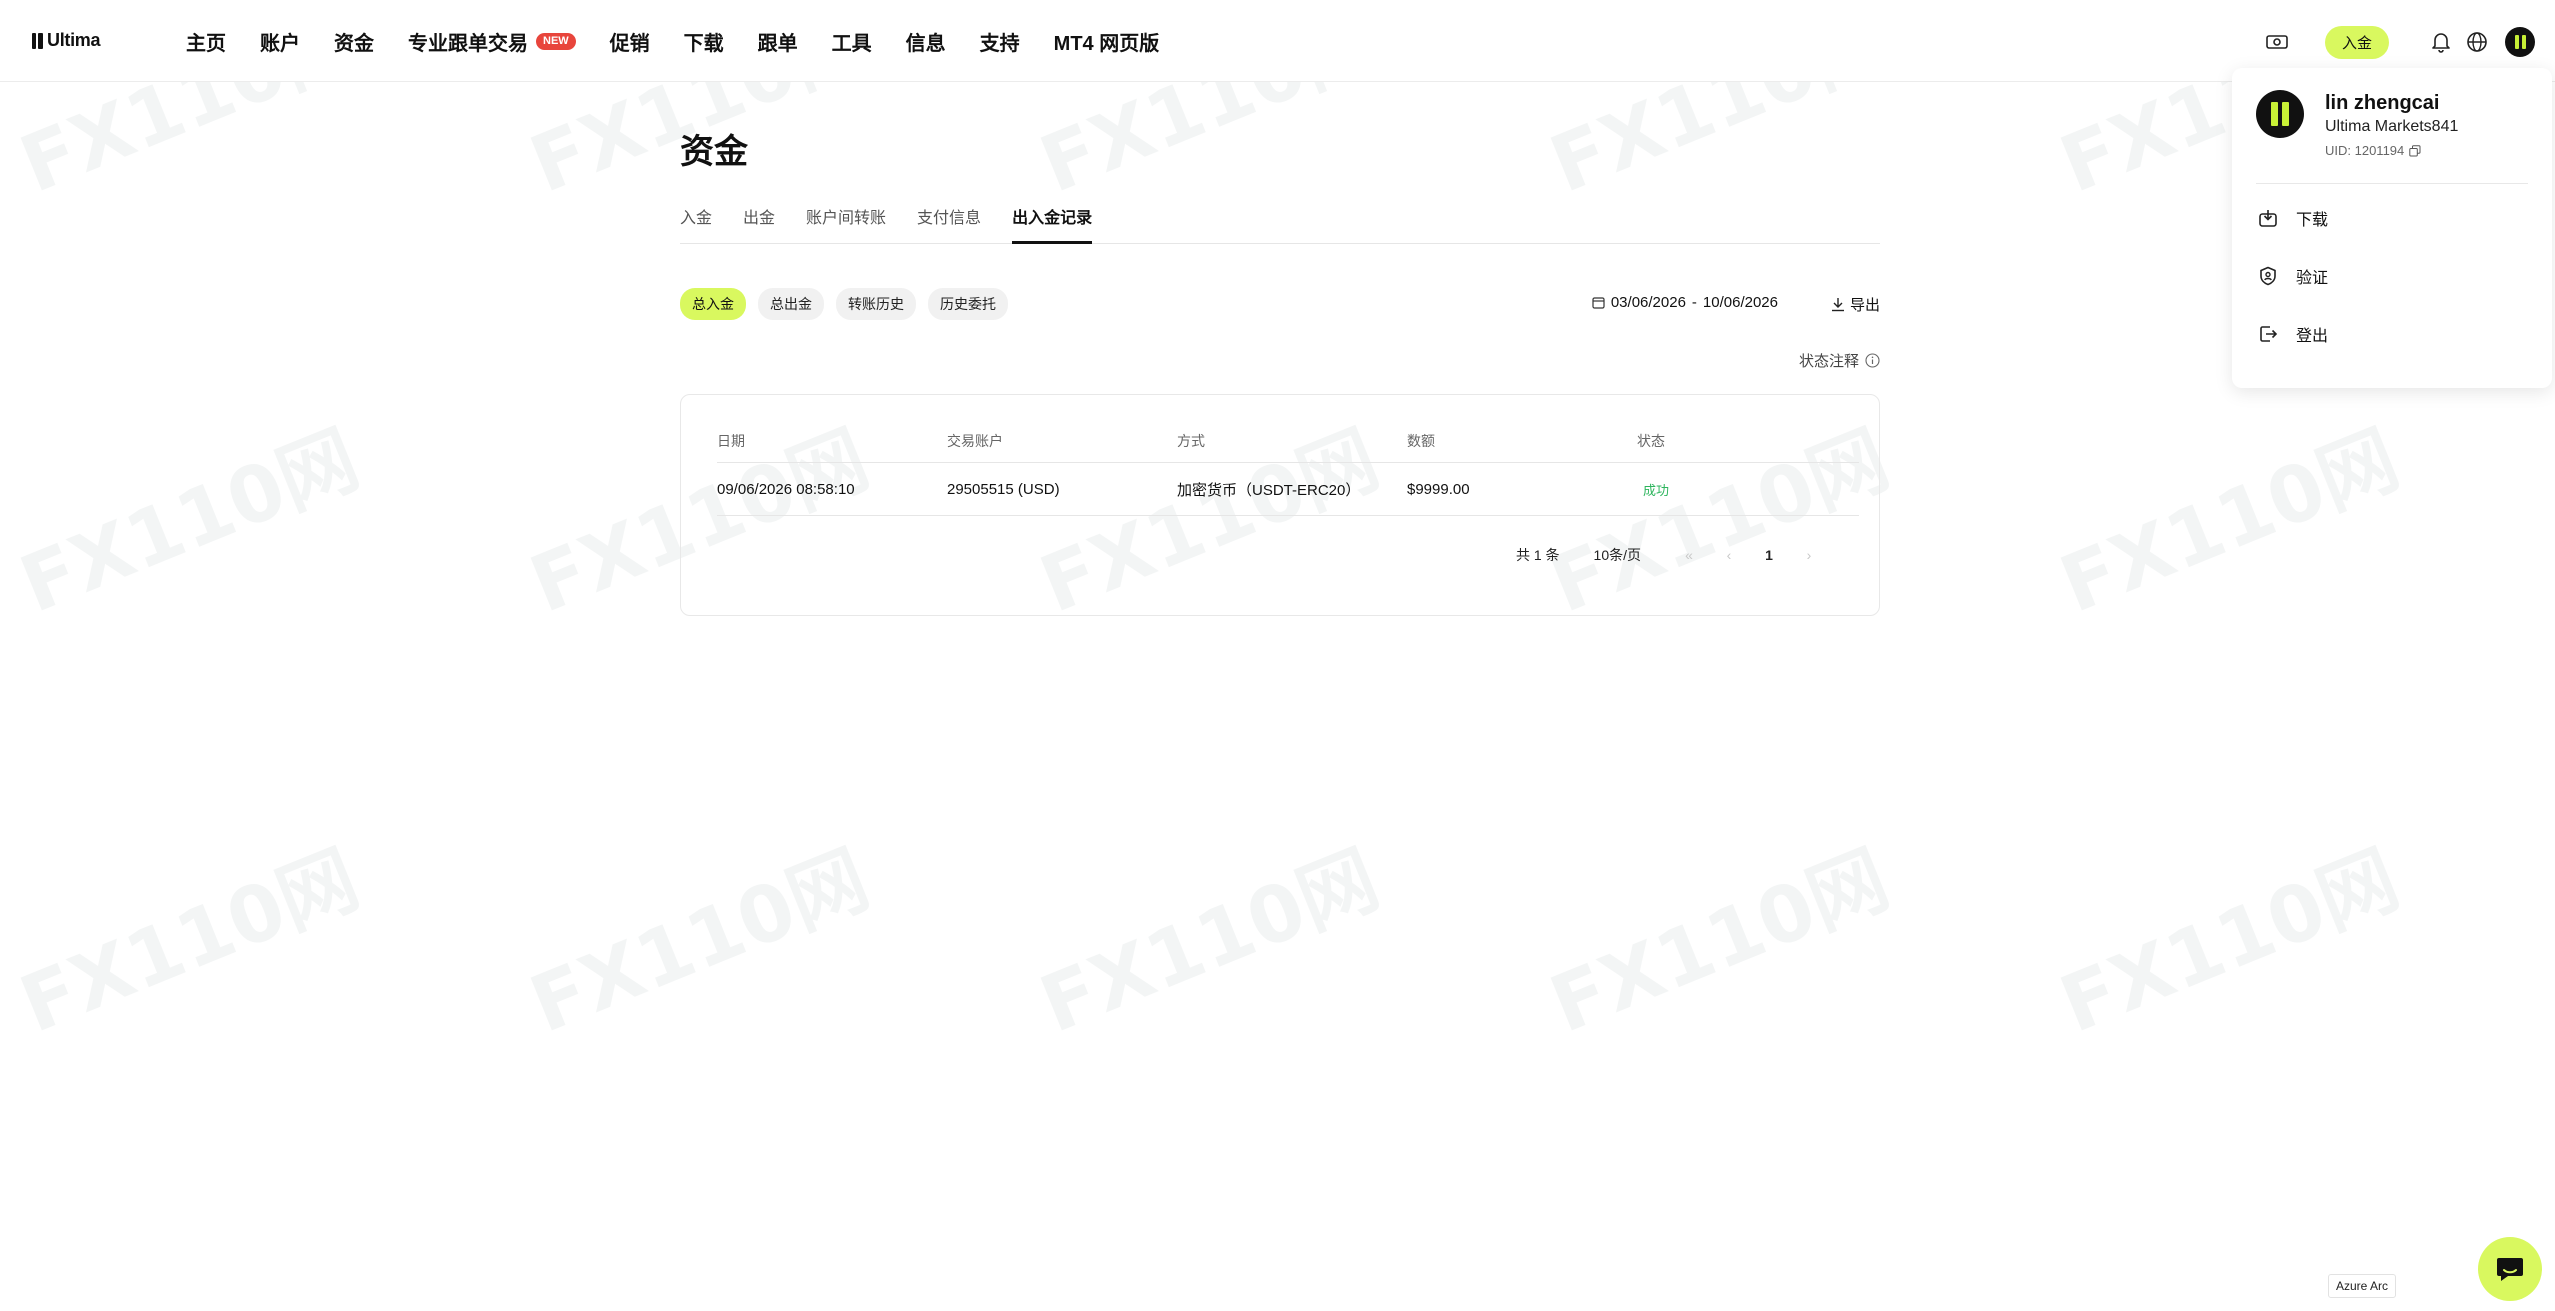  What do you see at coordinates (468, 43) in the screenshot?
I see `nav-item-label: 专业跟单交易` at bounding box center [468, 43].